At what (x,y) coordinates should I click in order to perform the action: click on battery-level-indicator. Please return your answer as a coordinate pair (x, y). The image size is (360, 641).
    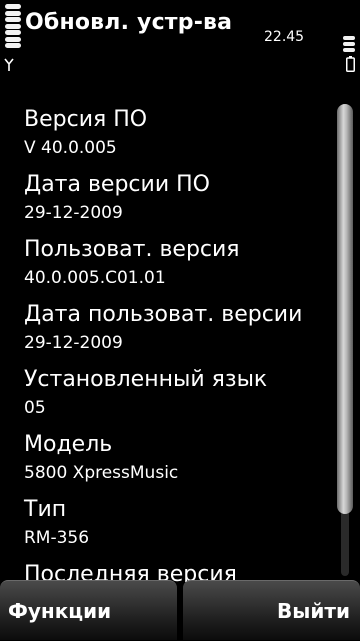
    Looking at the image, I should click on (349, 45).